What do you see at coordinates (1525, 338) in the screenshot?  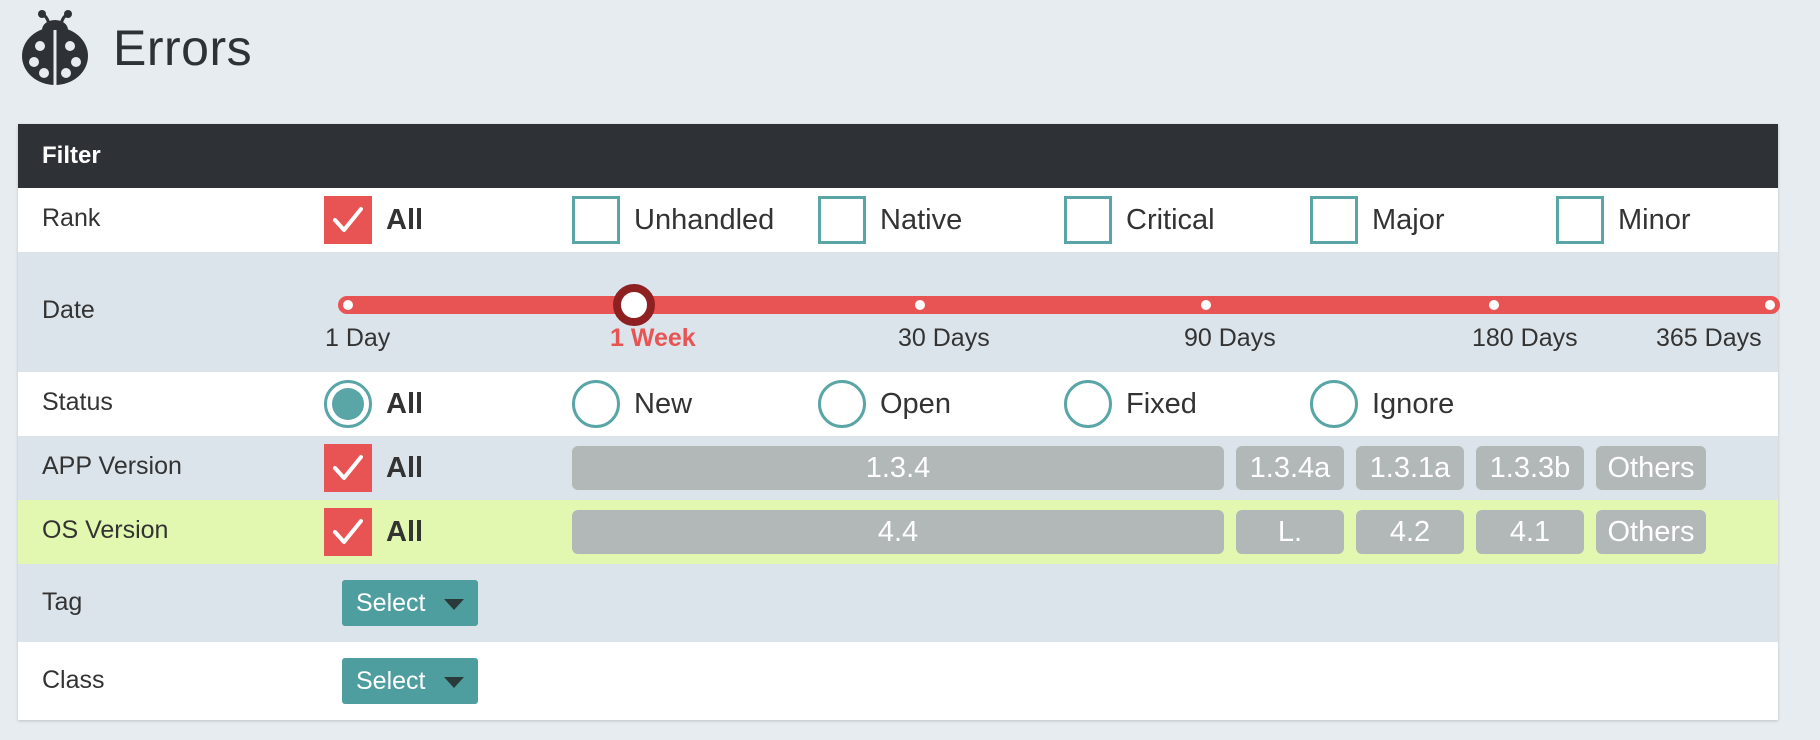 I see `date-step-label: 180 Days` at bounding box center [1525, 338].